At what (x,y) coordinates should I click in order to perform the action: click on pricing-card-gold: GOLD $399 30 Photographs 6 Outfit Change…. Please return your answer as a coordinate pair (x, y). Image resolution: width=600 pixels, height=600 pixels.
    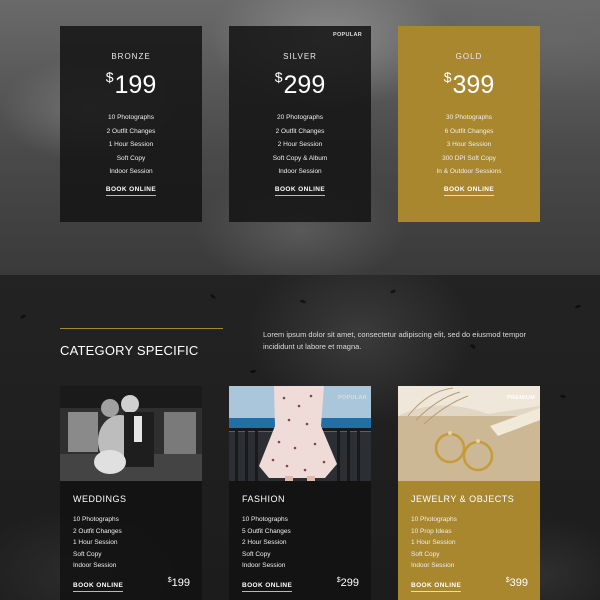
    Looking at the image, I should click on (469, 124).